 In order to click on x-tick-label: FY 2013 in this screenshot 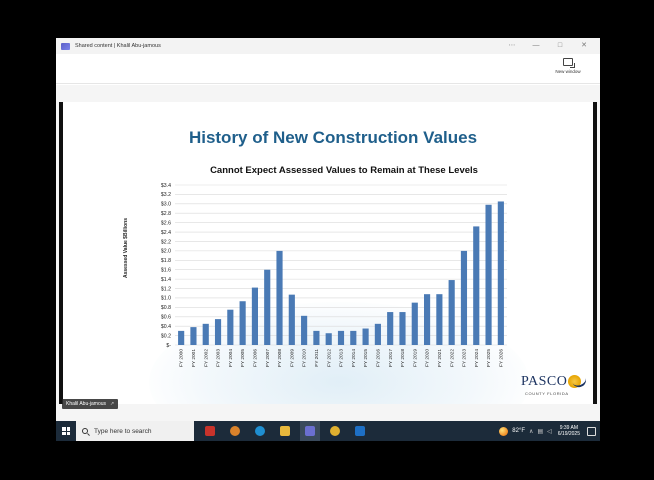, I will do `click(342, 358)`.